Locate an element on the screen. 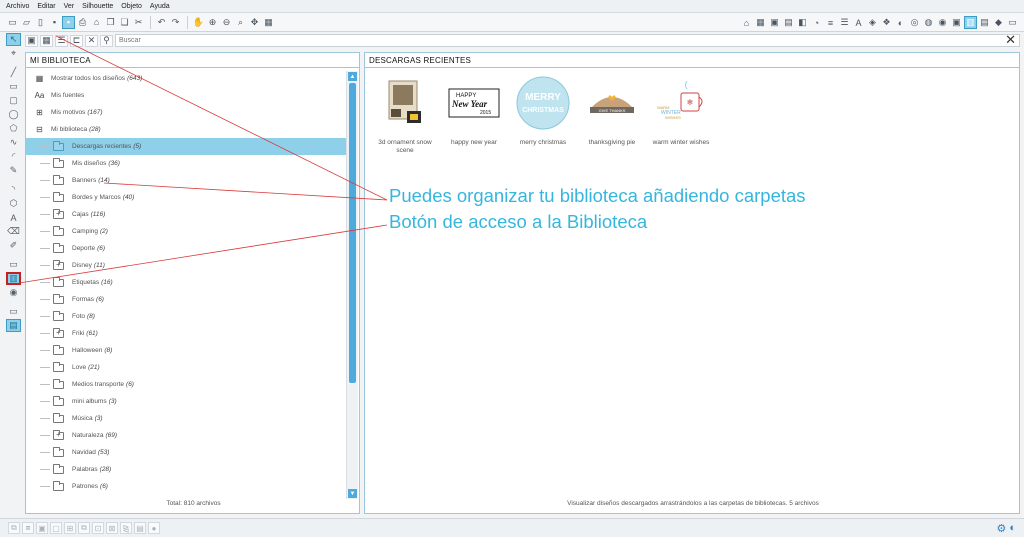 The height and width of the screenshot is (537, 1024). weld-icon: ⧉ is located at coordinates (84, 528).